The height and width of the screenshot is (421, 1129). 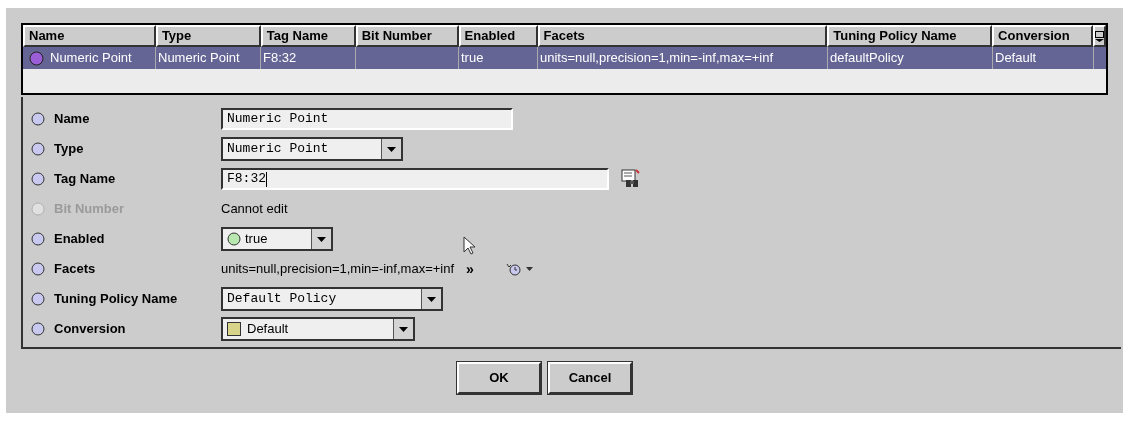 I want to click on note-text: Cannot edit, so click(x=254, y=209).